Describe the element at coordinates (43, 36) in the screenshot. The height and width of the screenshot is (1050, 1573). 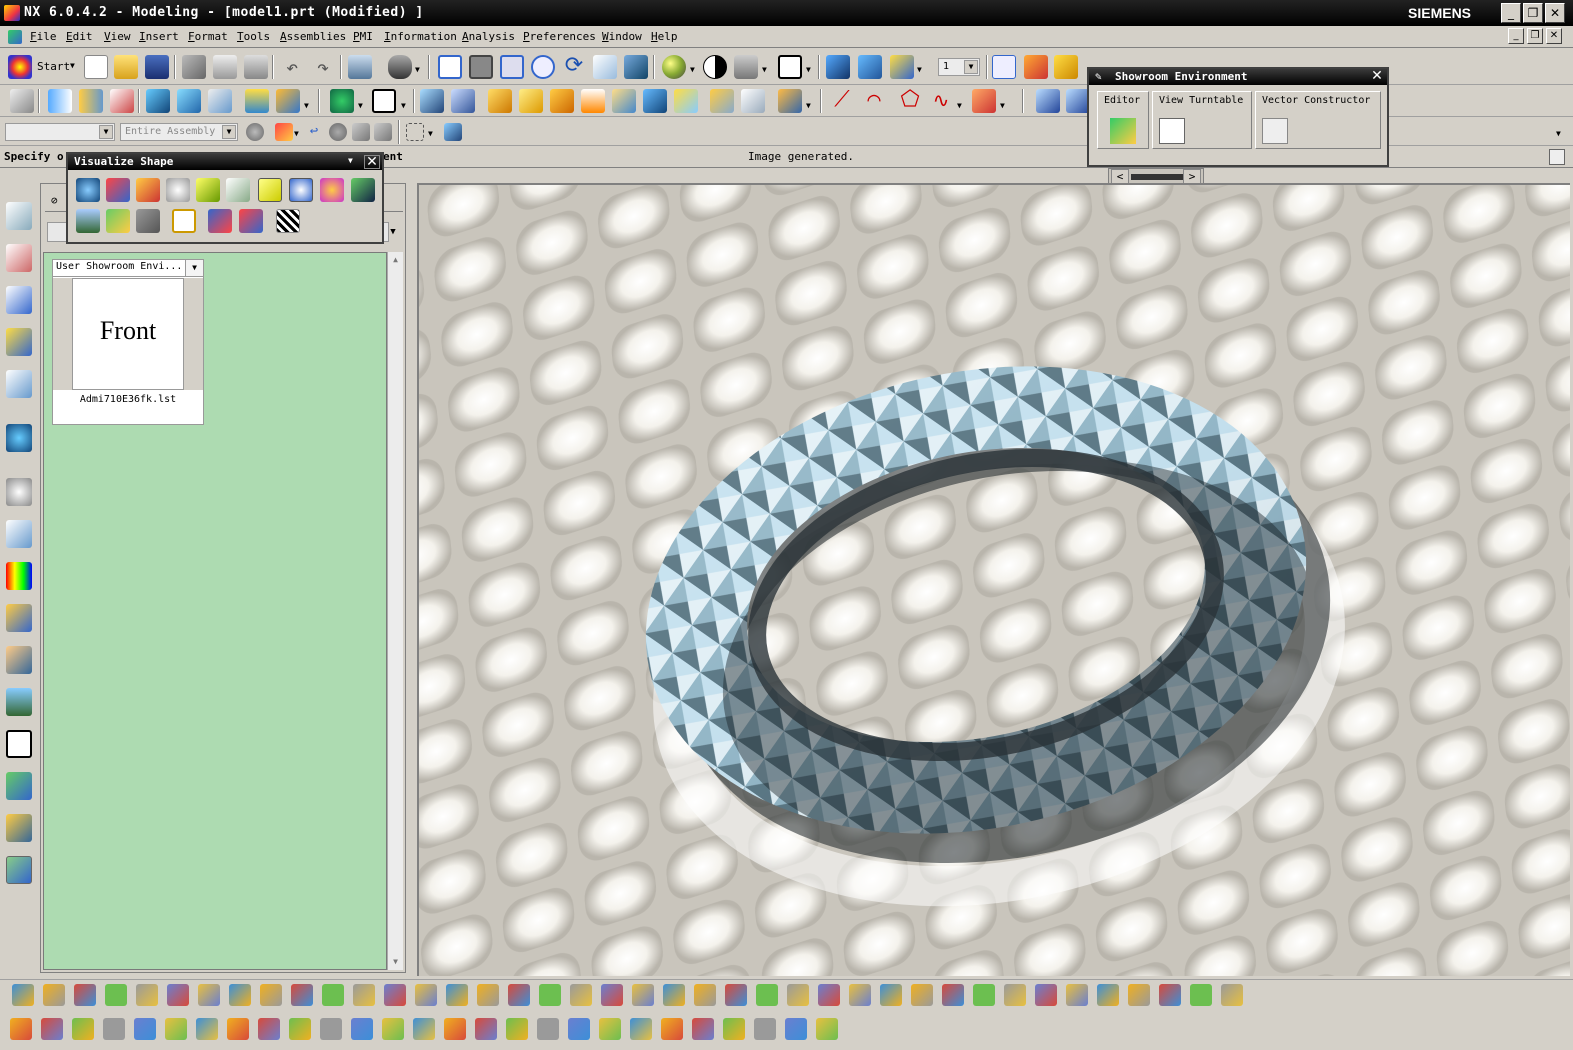
I see `menu-file: File` at that location.